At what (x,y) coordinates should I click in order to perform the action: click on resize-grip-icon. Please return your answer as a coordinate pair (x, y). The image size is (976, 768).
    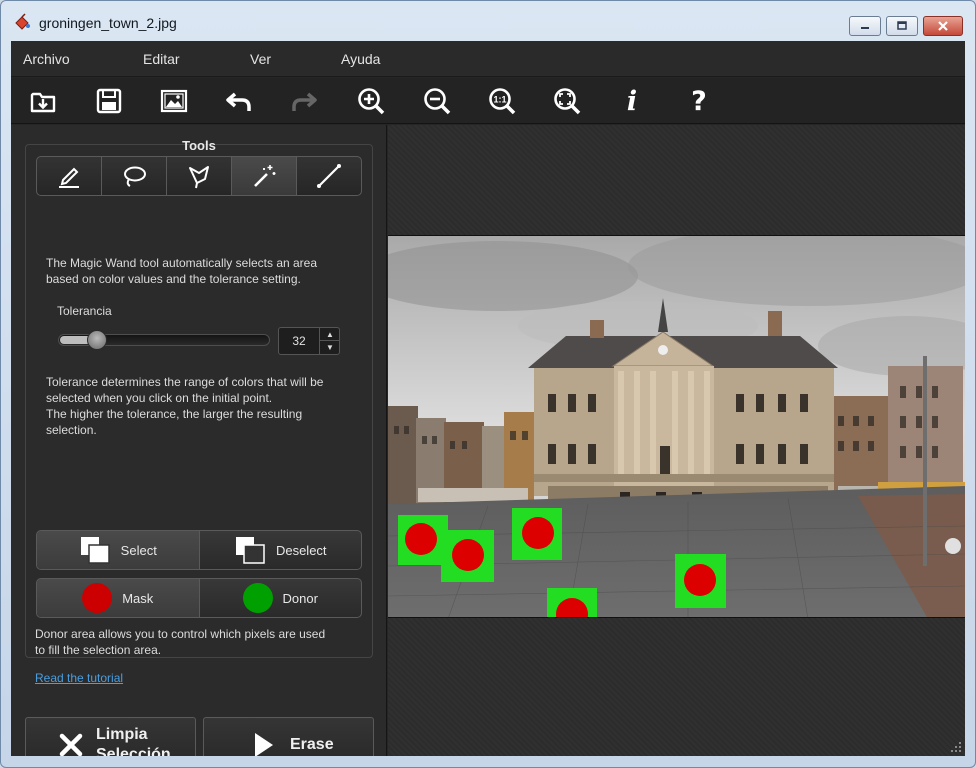
    Looking at the image, I should click on (956, 747).